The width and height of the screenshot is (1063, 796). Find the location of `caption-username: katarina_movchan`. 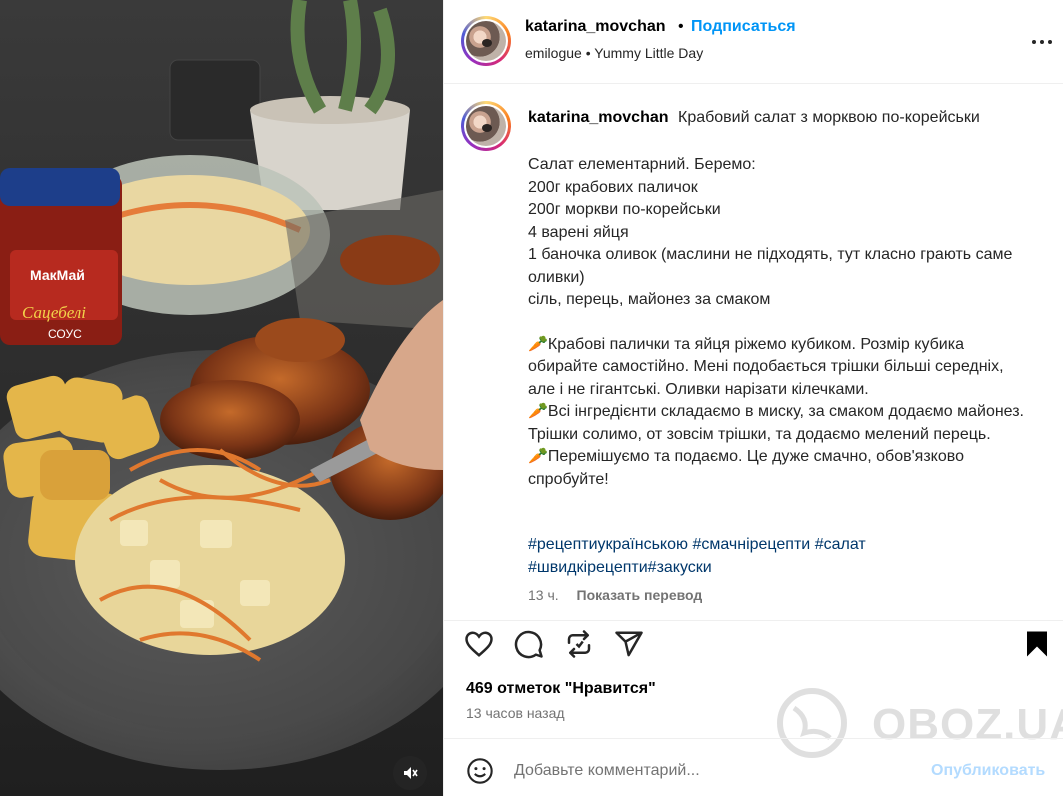

caption-username: katarina_movchan is located at coordinates (598, 118).